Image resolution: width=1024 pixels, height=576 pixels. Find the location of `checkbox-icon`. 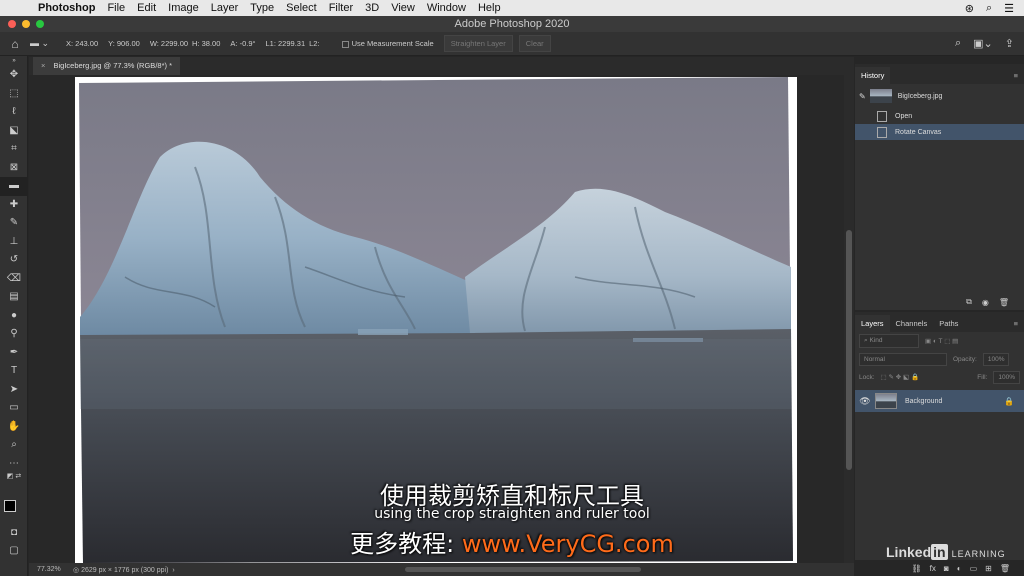

checkbox-icon is located at coordinates (345, 44).